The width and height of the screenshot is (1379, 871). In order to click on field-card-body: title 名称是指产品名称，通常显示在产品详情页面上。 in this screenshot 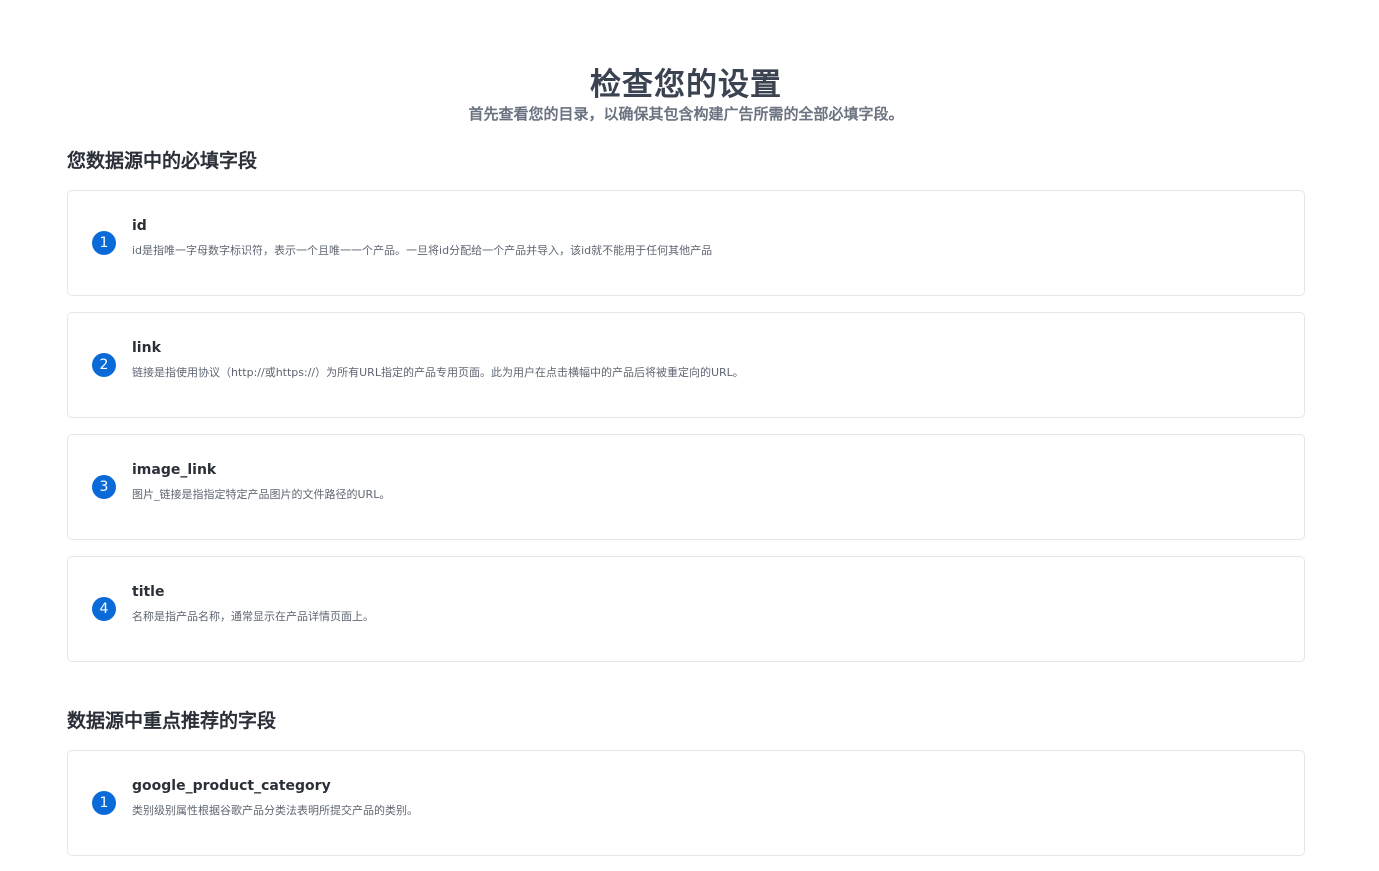, I will do `click(708, 603)`.